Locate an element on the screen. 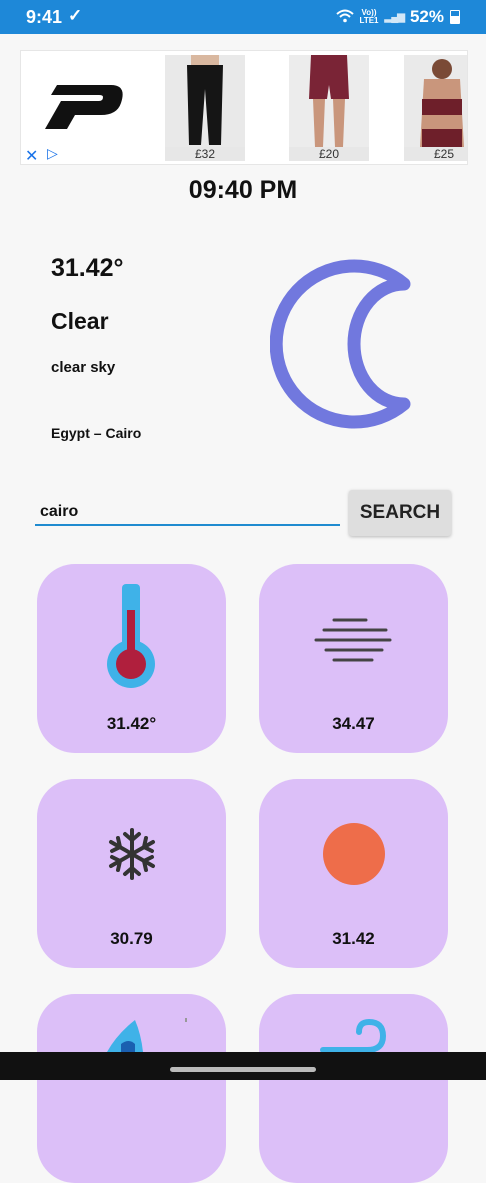 This screenshot has width=486, height=1183. wind-card is located at coordinates (353, 1088).